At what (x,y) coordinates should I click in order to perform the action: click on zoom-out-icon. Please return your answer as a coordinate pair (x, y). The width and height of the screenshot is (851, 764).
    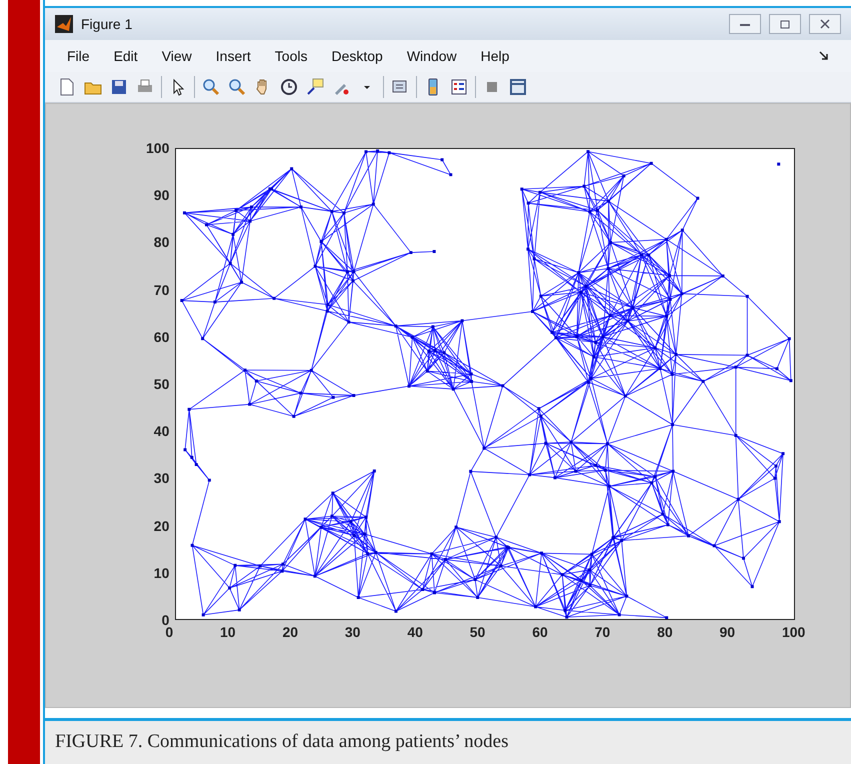
    Looking at the image, I should click on (237, 87).